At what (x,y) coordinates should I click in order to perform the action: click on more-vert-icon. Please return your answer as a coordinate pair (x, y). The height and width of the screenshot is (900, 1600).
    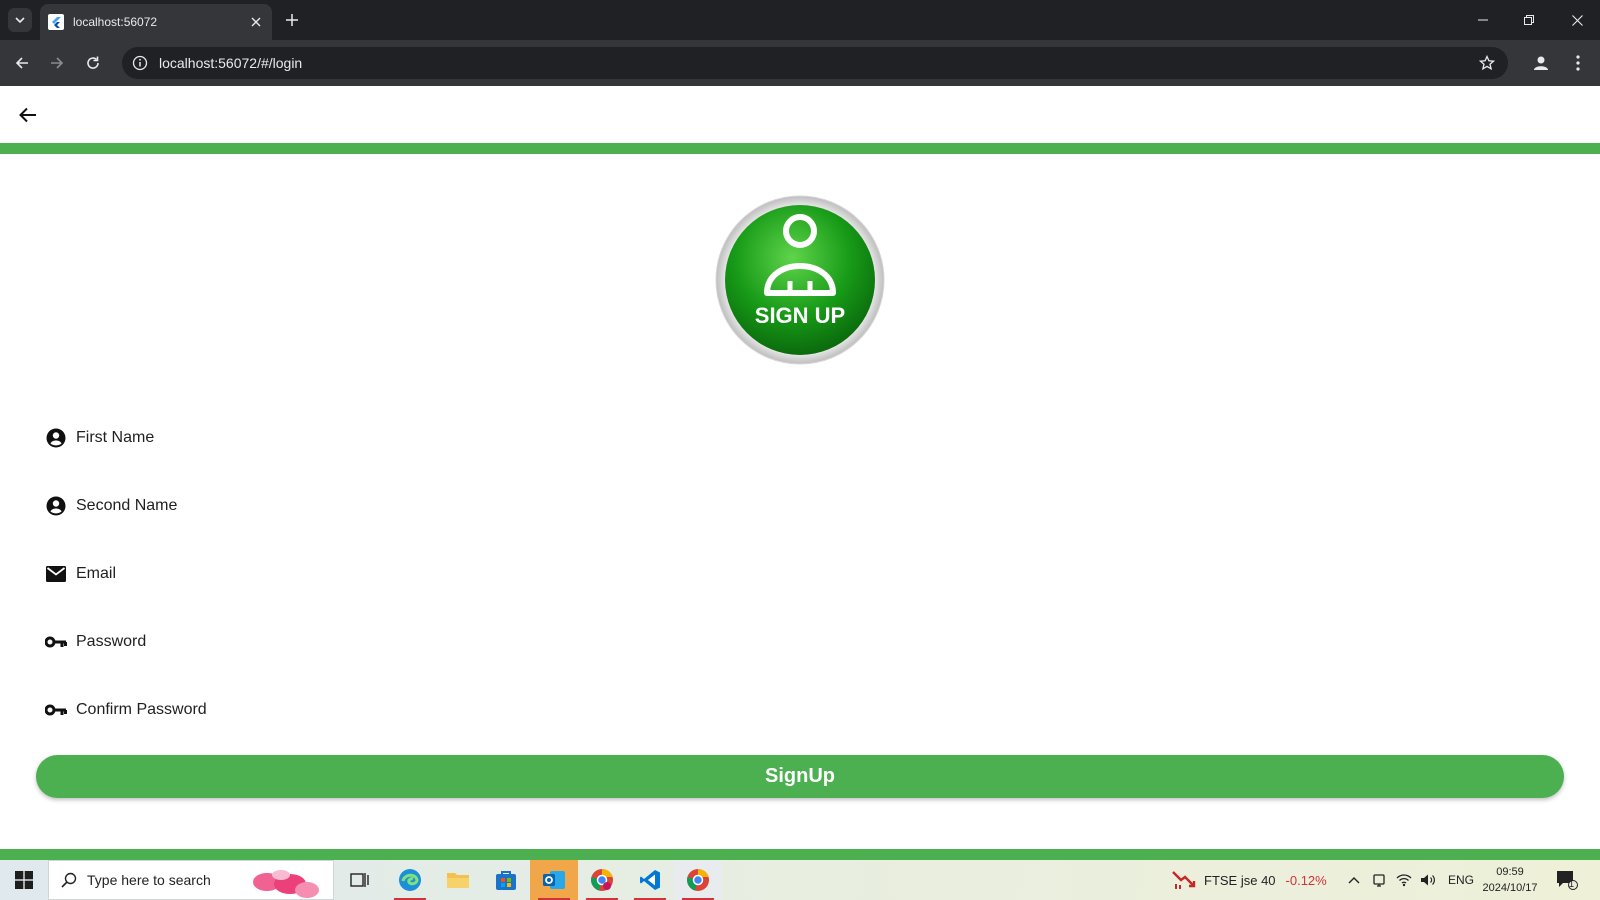
    Looking at the image, I should click on (1578, 63).